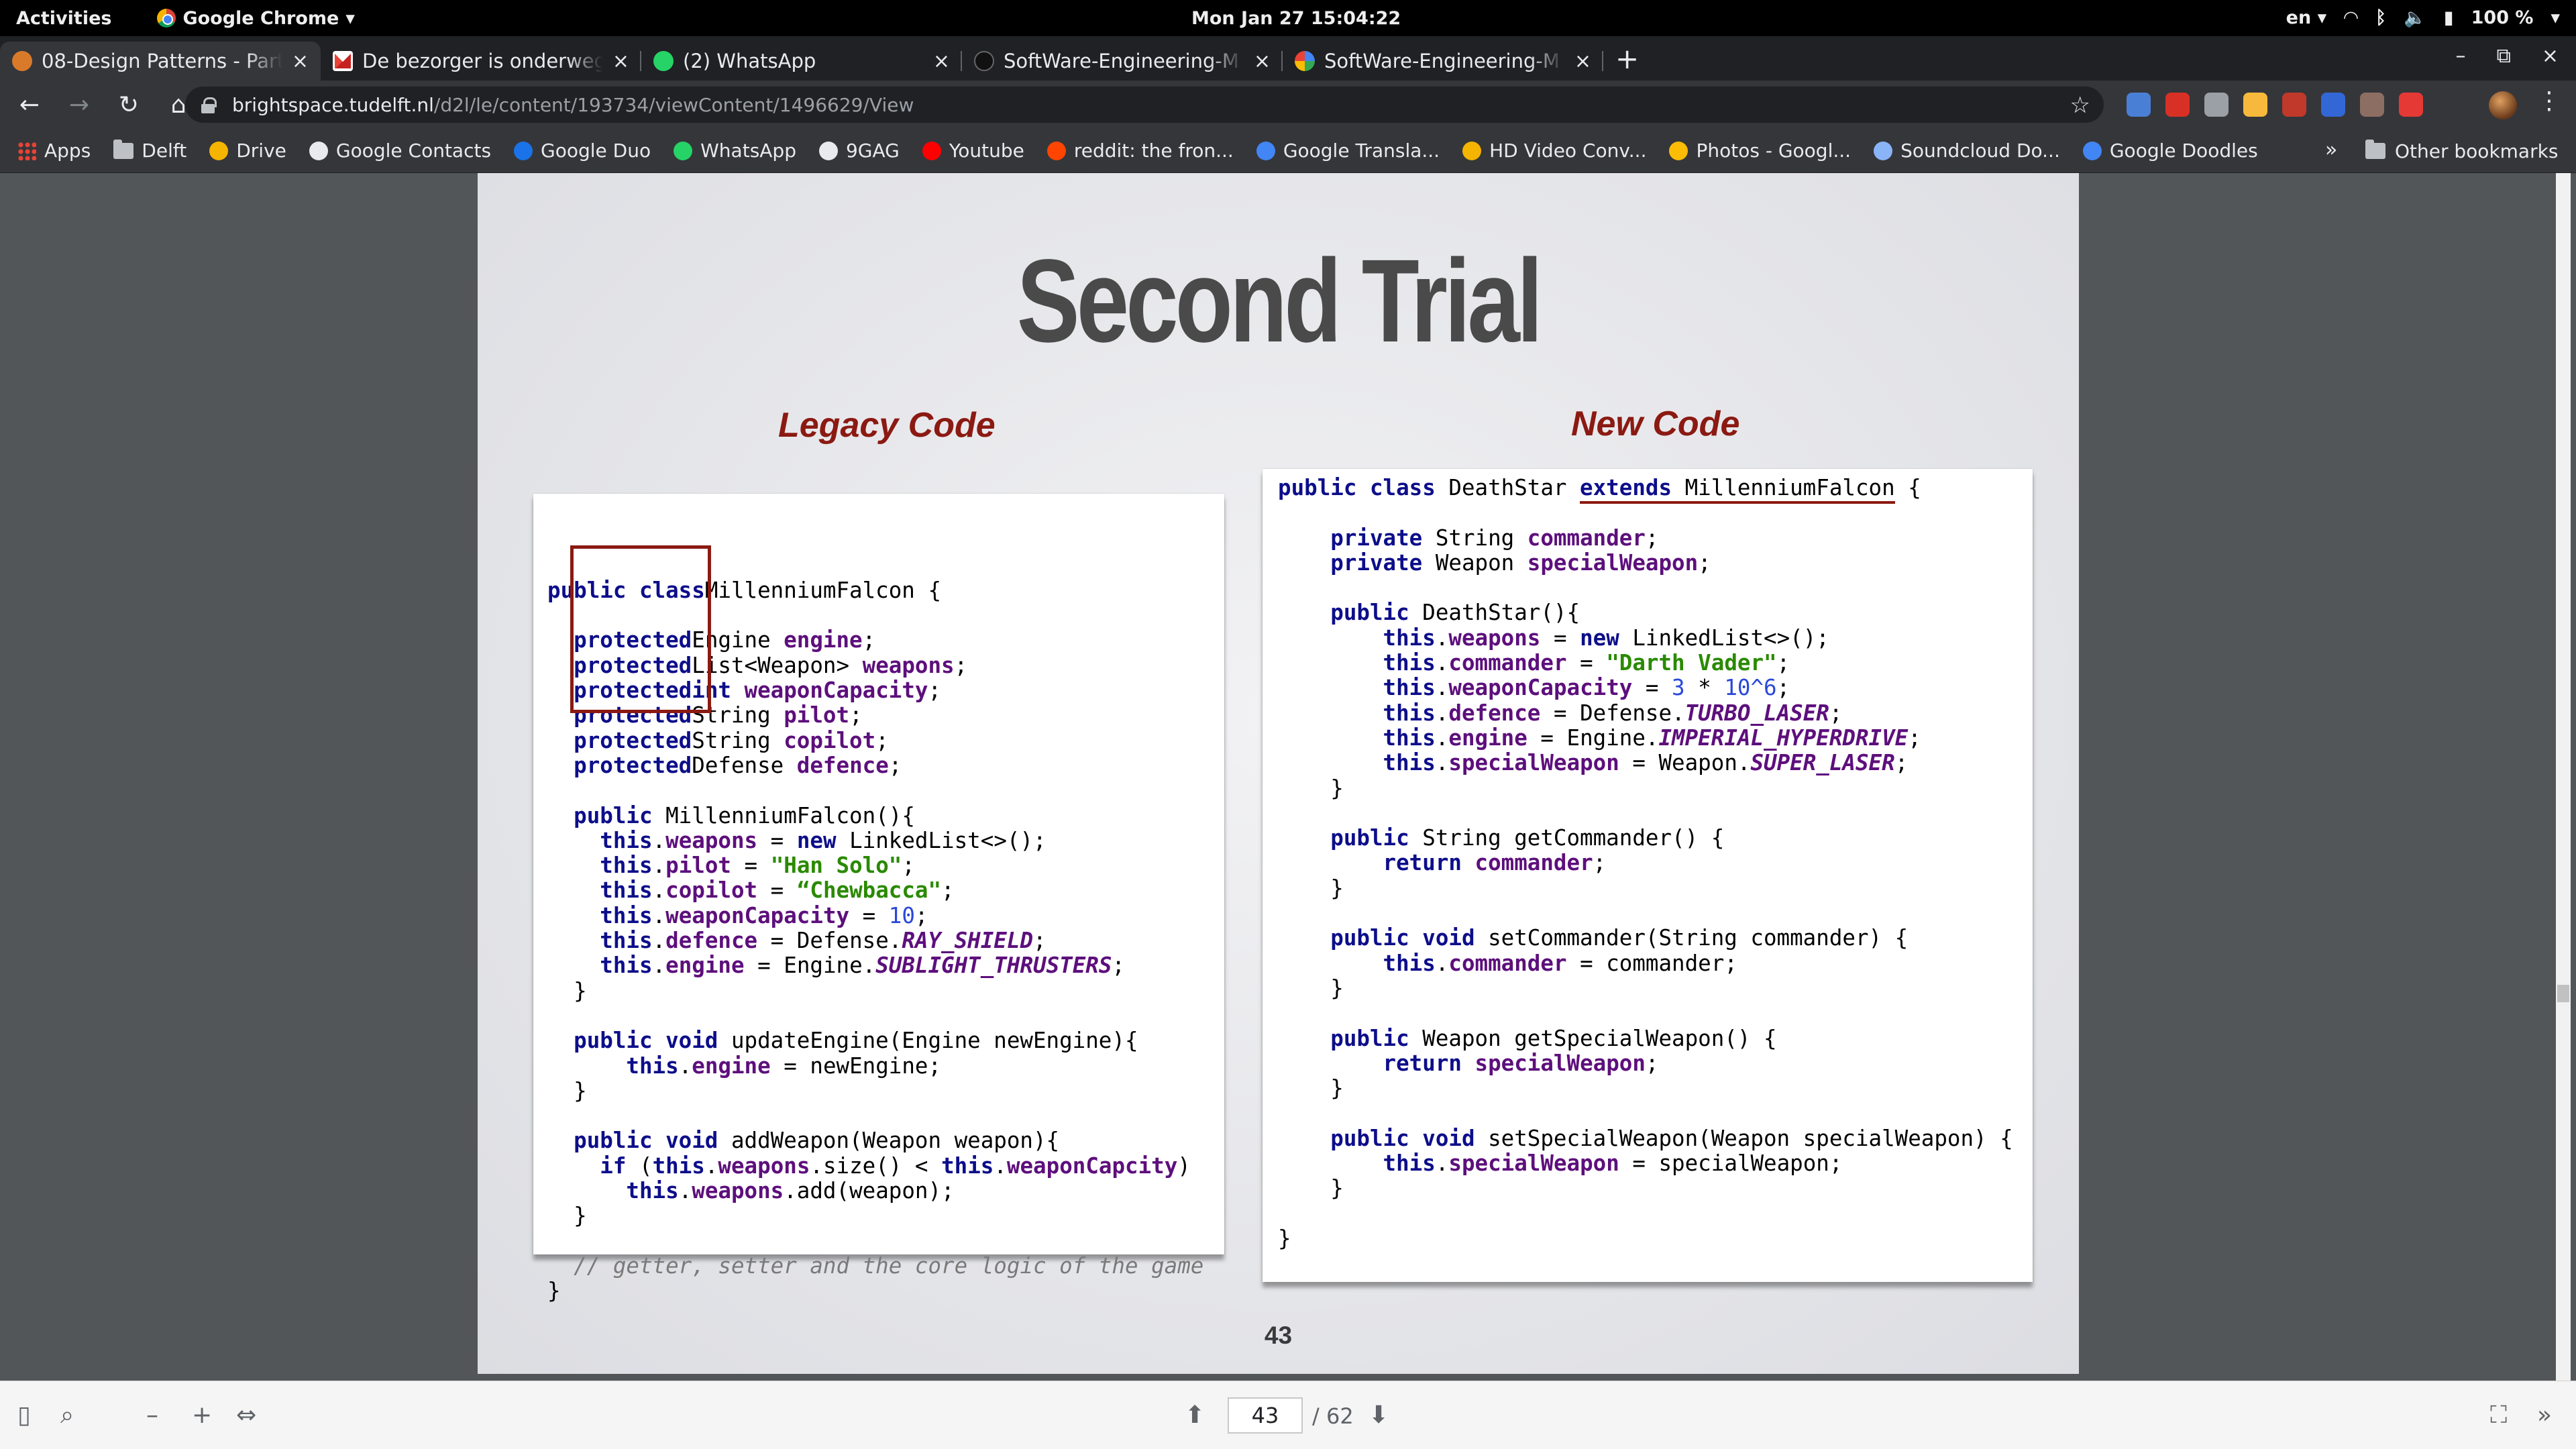 The width and height of the screenshot is (2576, 1449). Describe the element at coordinates (481, 61) in the screenshot. I see `tab-bezorger: De bezorger is onderweg ×` at that location.